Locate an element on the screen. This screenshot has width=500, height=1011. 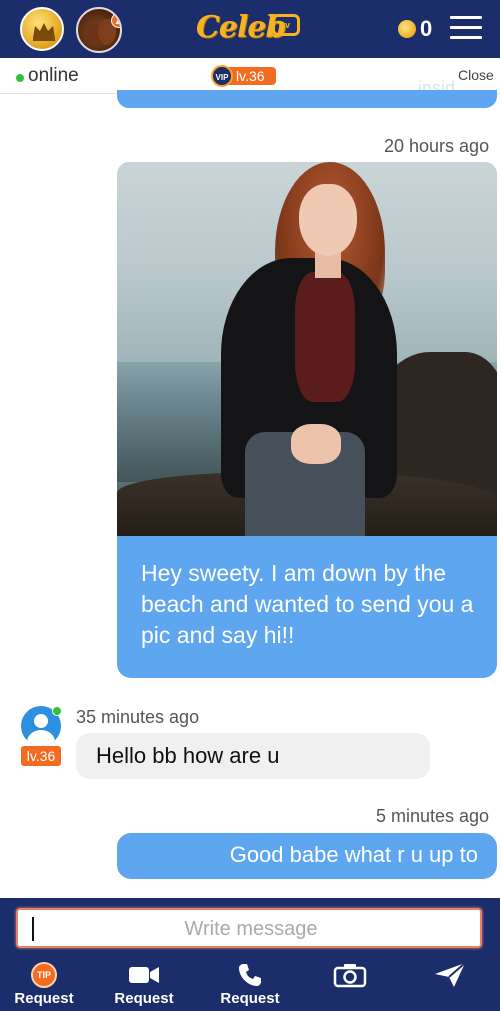
flame-icon: ▲ is located at coordinates (115, 20).